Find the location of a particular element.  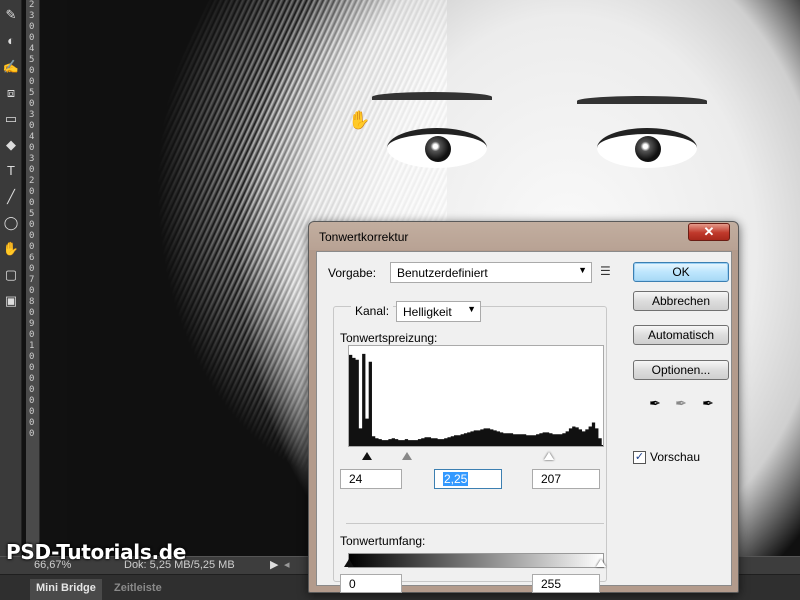

histogram-chart is located at coordinates (476, 399).